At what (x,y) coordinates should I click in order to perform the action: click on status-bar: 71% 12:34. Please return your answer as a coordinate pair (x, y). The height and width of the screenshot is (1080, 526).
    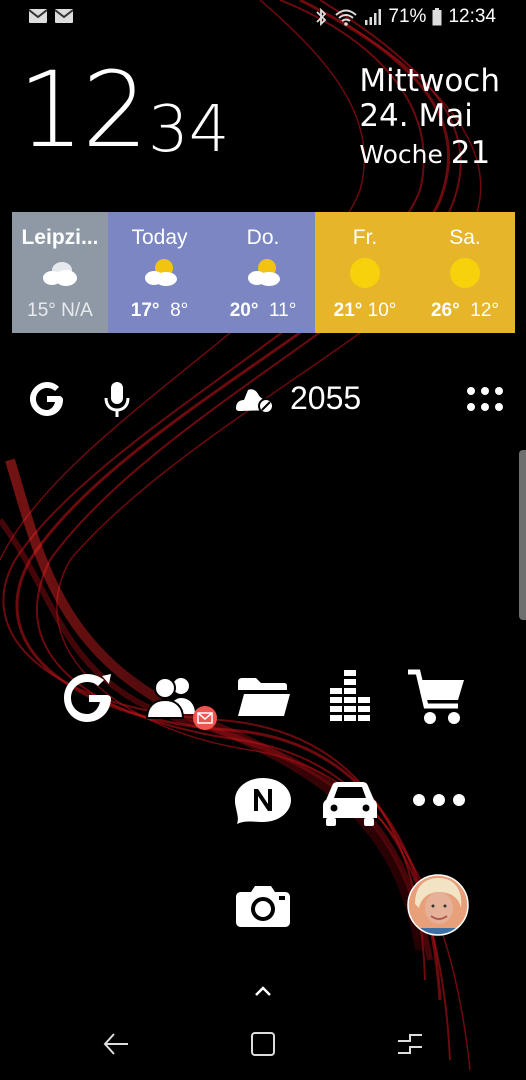
    Looking at the image, I should click on (263, 18).